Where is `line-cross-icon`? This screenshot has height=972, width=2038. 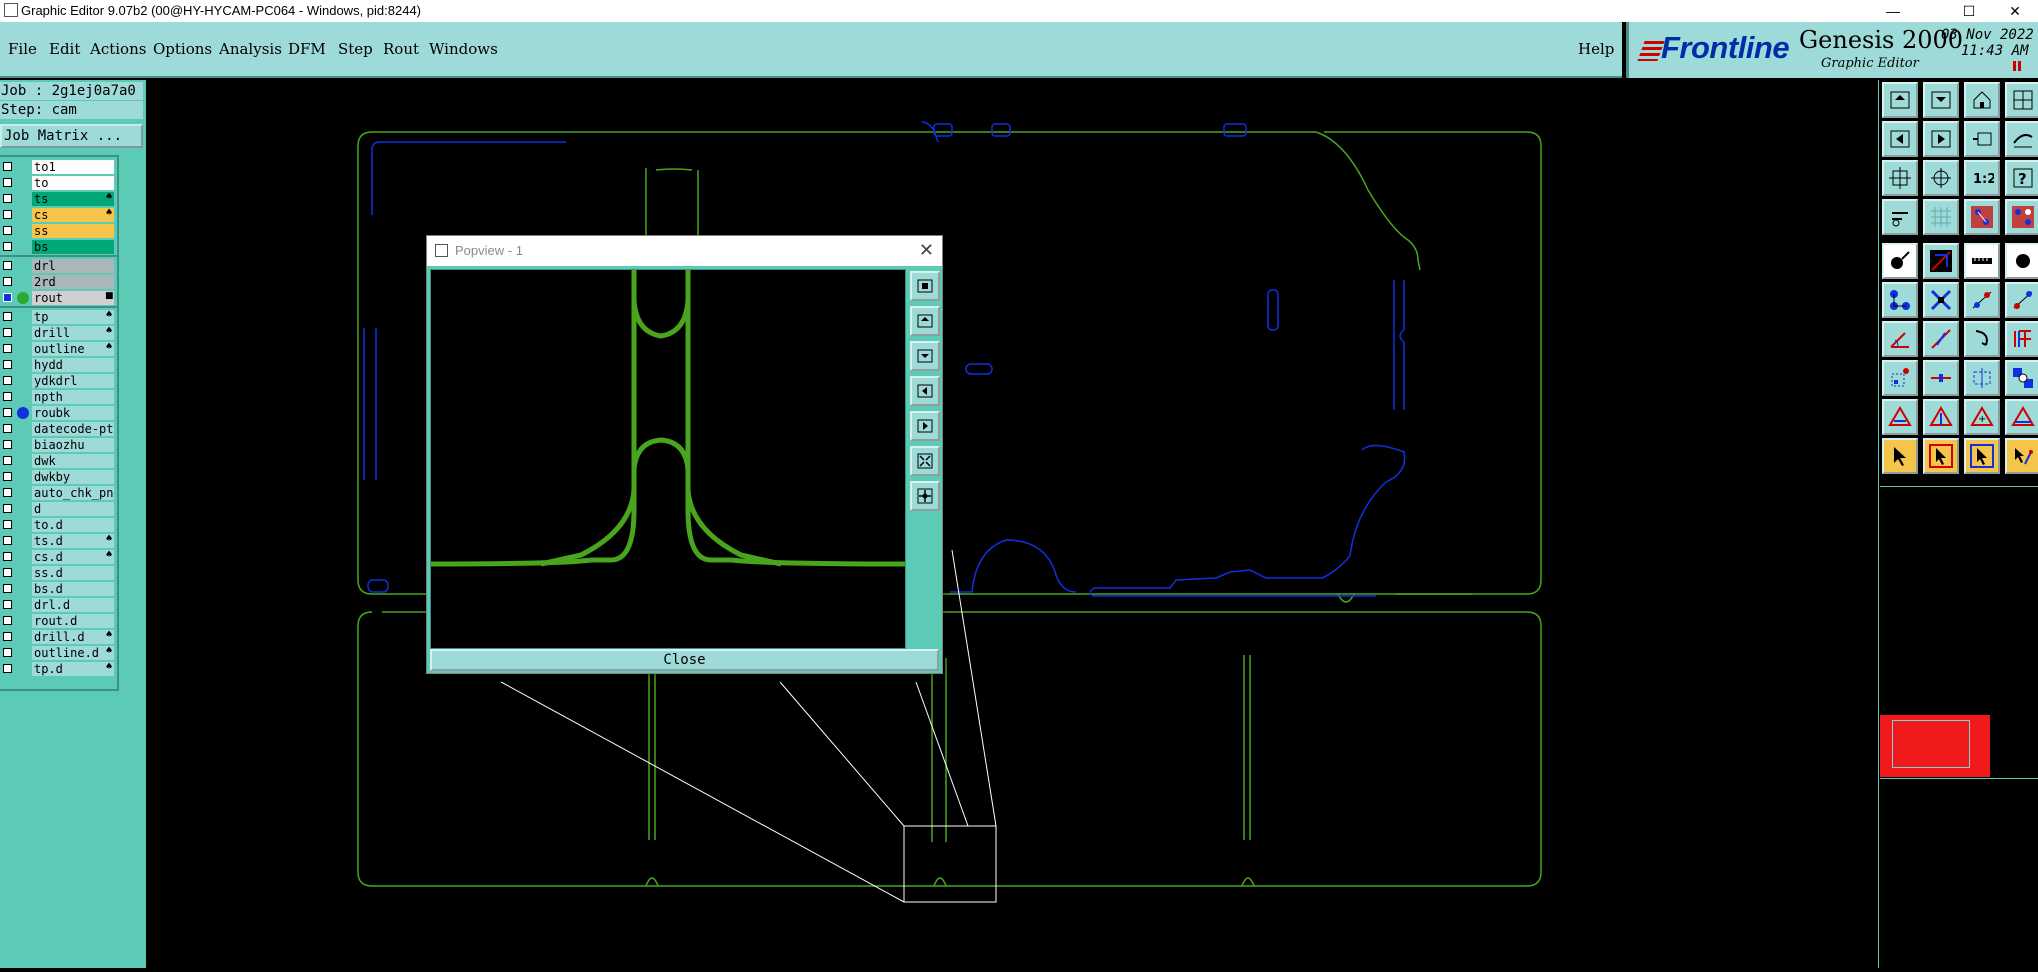
line-cross-icon is located at coordinates (1941, 261).